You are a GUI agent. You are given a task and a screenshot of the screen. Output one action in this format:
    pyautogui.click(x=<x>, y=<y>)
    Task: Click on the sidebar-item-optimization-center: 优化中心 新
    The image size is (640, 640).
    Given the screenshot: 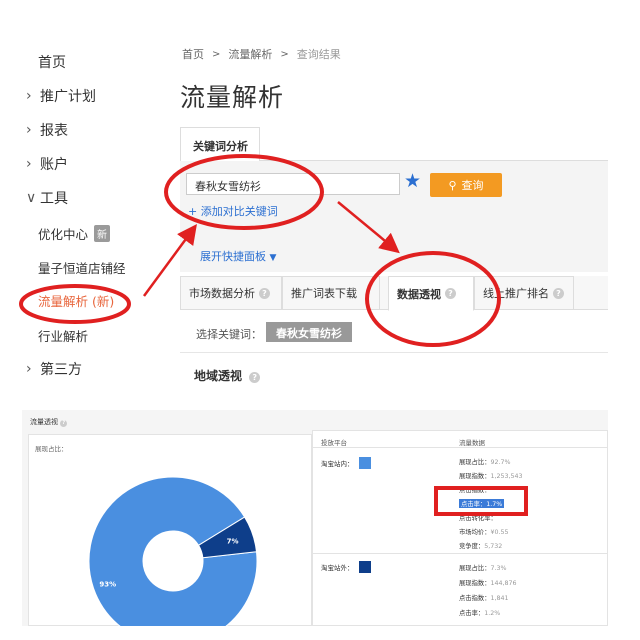 What is the action you would take?
    pyautogui.click(x=74, y=233)
    